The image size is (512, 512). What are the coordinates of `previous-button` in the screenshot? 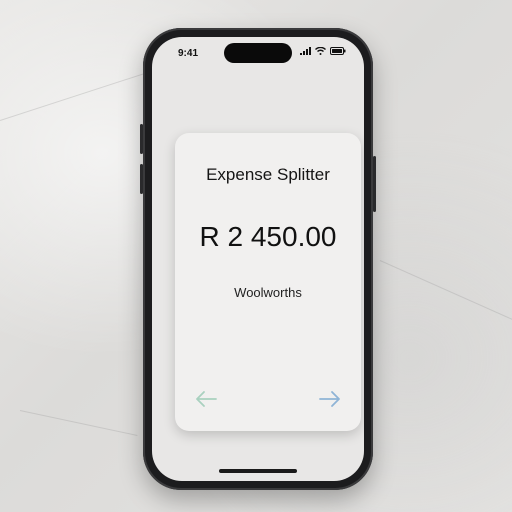 It's located at (206, 399).